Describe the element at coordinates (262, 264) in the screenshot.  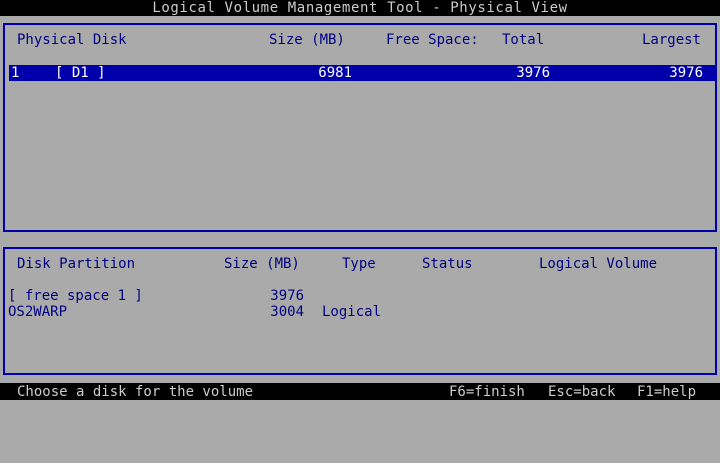
I see `column-header-partition-size: Size (MB)` at that location.